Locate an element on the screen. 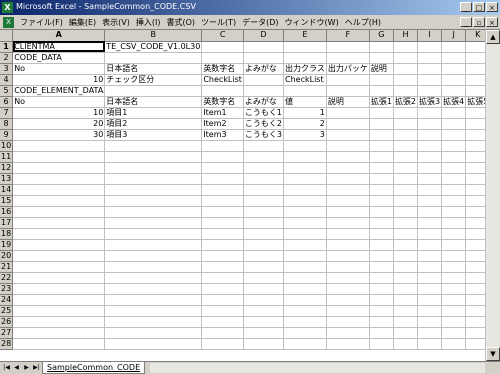 The width and height of the screenshot is (500, 374). menu-item: ツール(T) is located at coordinates (218, 22).